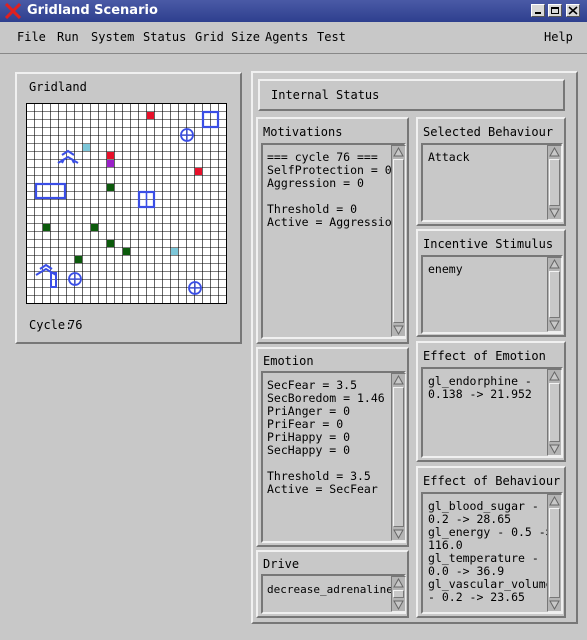 The image size is (587, 640). What do you see at coordinates (449, 157) in the screenshot?
I see `selected-behaviour-text: Attack` at bounding box center [449, 157].